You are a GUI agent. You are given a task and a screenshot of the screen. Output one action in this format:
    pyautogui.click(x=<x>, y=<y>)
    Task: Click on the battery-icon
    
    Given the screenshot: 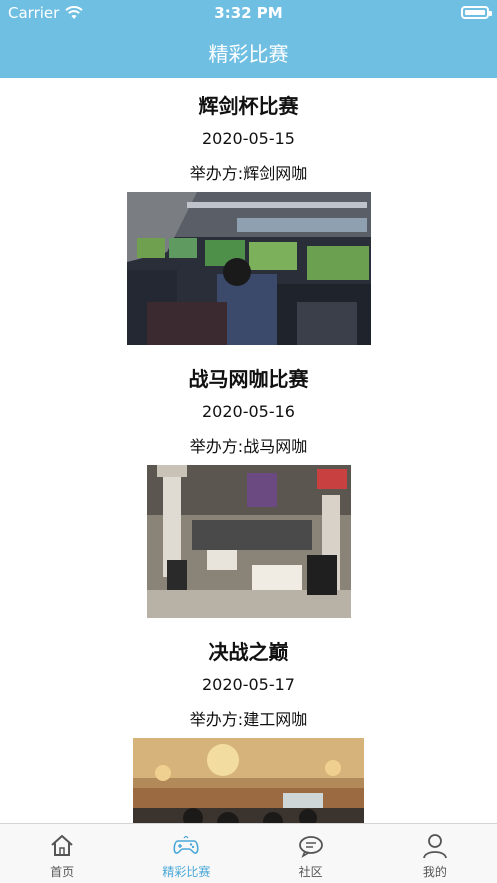 What is the action you would take?
    pyautogui.click(x=476, y=12)
    